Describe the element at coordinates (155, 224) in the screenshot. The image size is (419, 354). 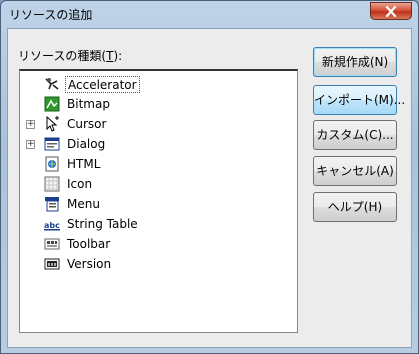
I see `tree-item-string-table: abc String Table` at that location.